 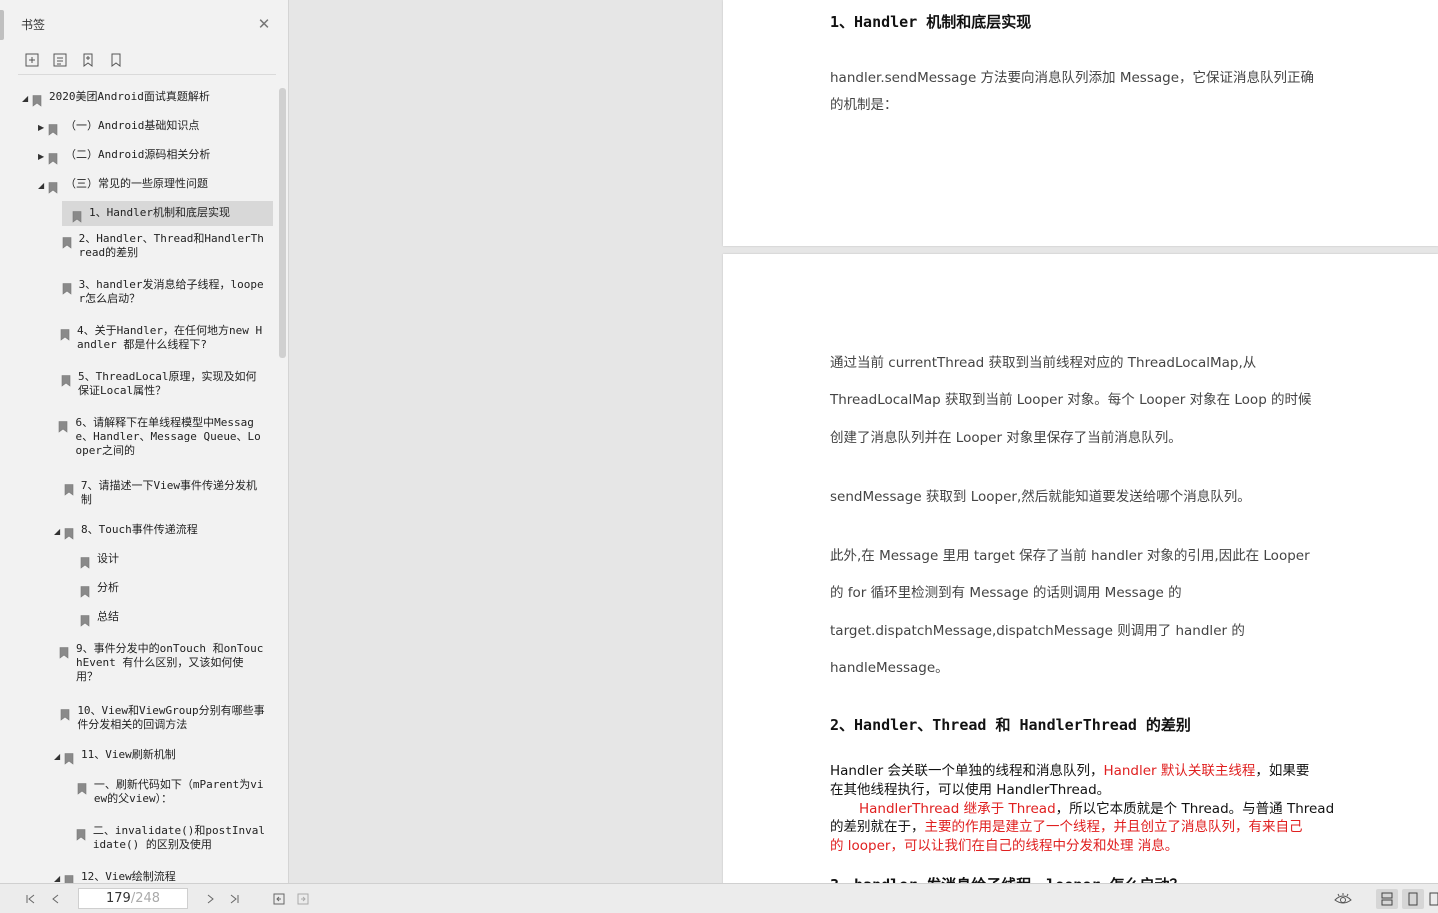 I want to click on bookmark-item: 一、刷新代码如下（mParent为view的父view）：, so click(x=167, y=792).